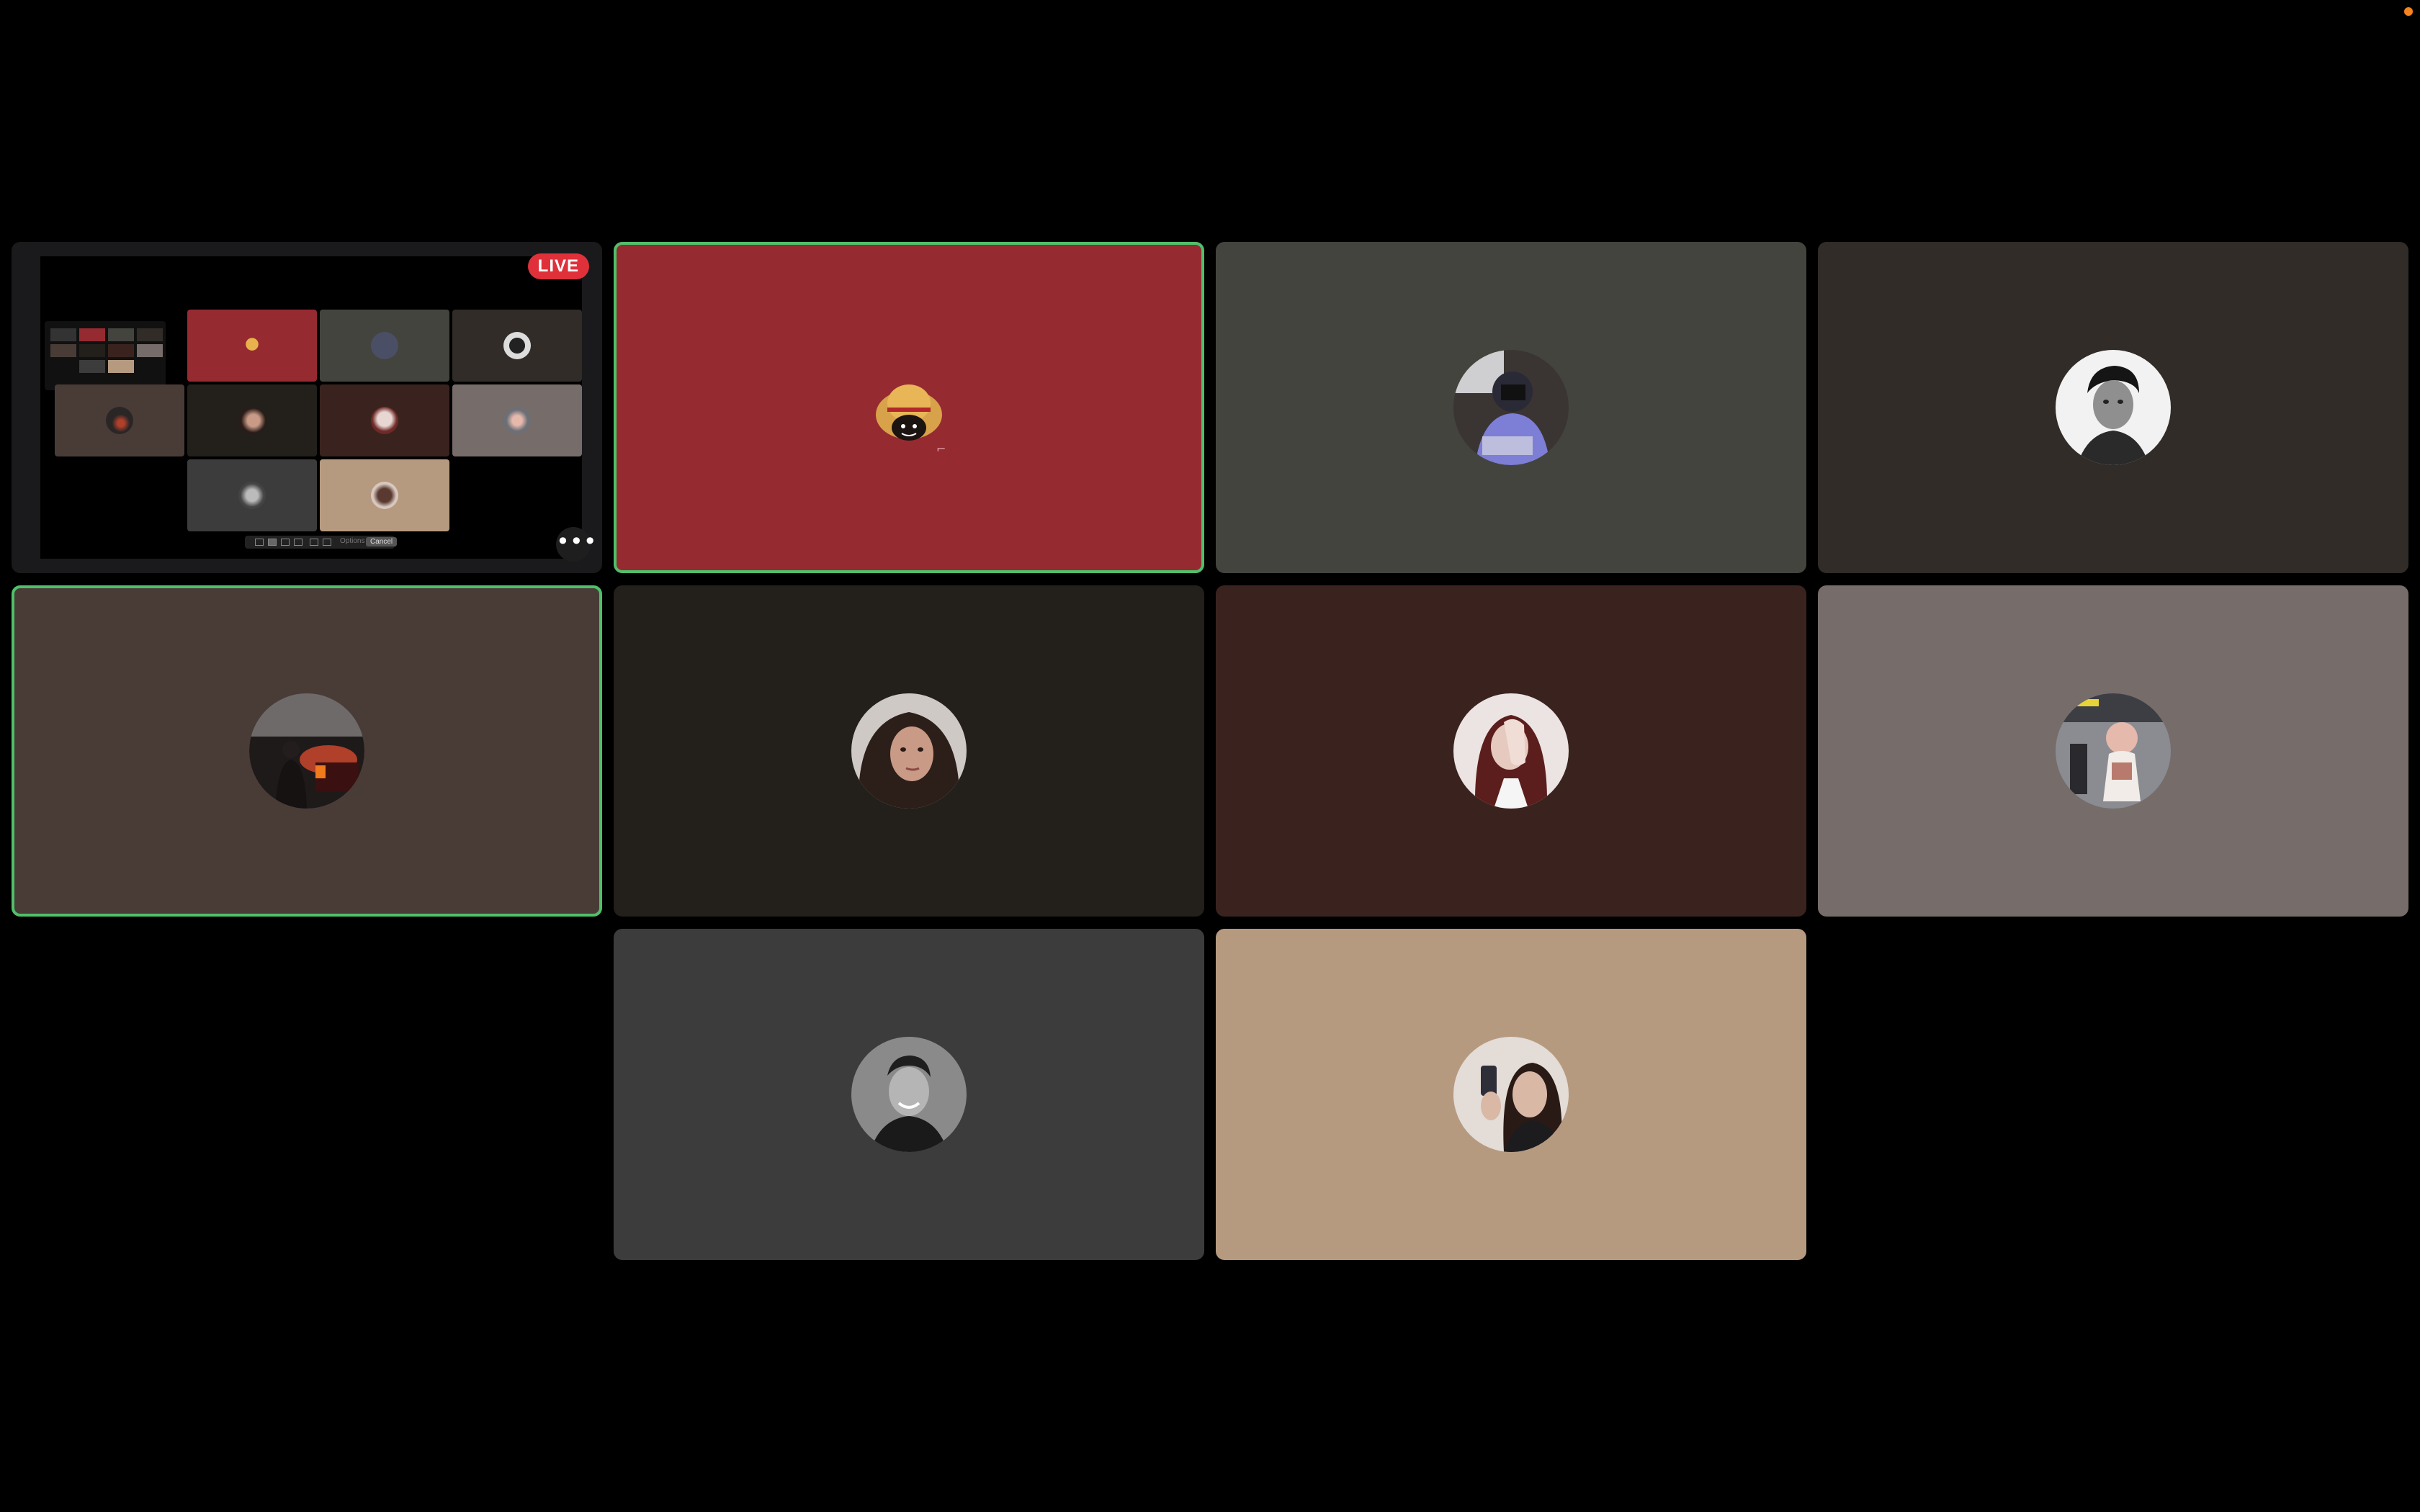  I want to click on recording-status-dot, so click(2408, 11).